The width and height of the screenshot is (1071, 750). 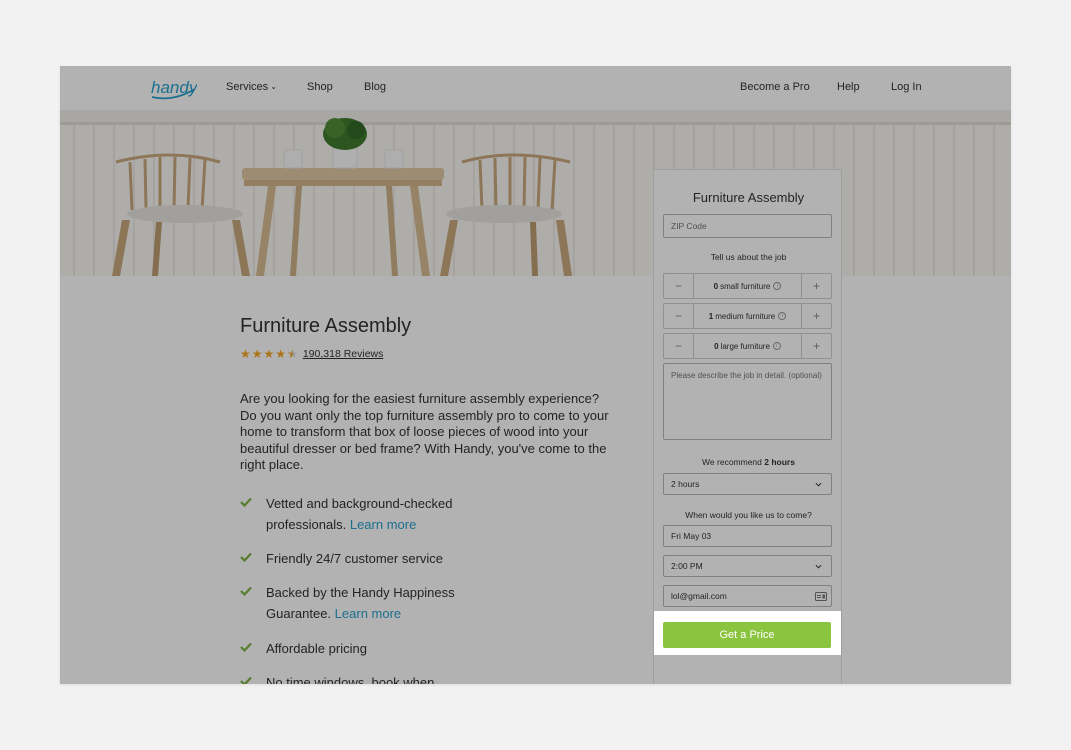 I want to click on zip-code-input, so click(x=747, y=226).